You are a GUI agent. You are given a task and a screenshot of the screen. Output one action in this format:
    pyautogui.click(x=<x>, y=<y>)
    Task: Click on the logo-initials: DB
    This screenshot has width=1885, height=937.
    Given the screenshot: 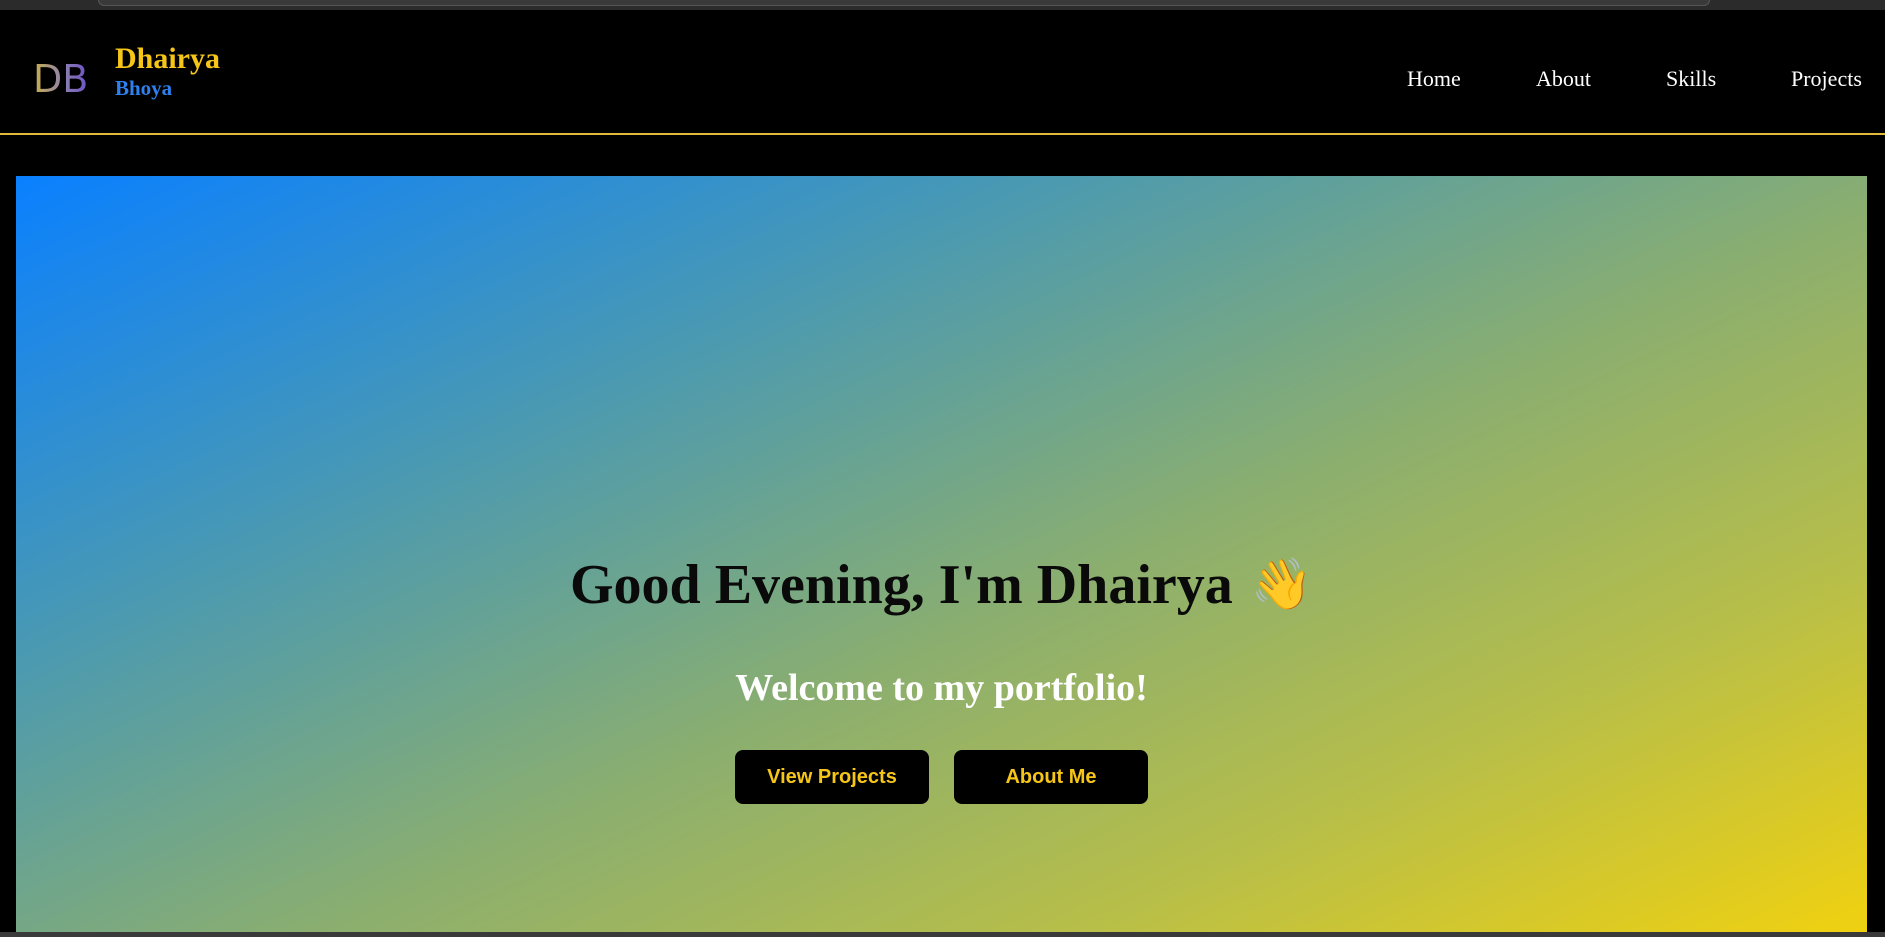 What is the action you would take?
    pyautogui.click(x=60, y=78)
    